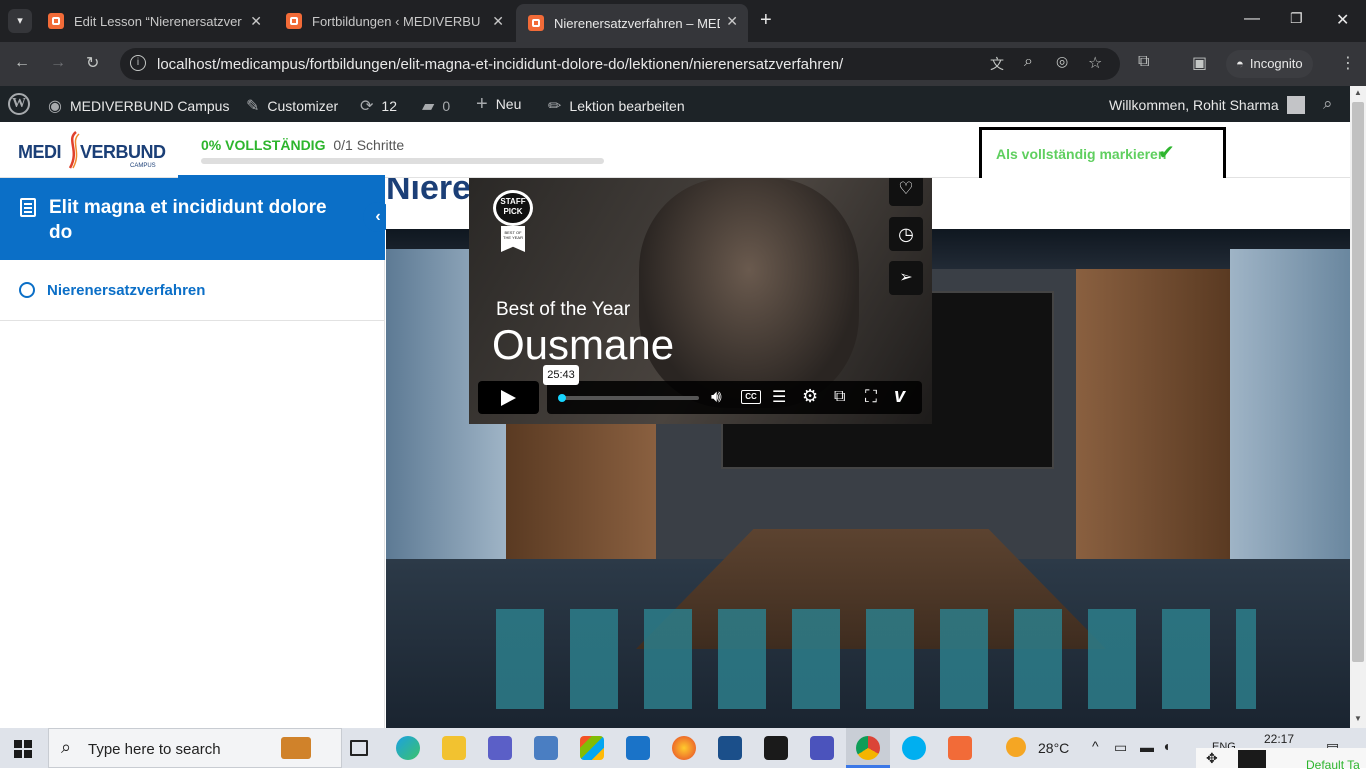 This screenshot has width=1366, height=772. What do you see at coordinates (1281, 760) in the screenshot?
I see `overlay-popup: ✥ Default Ta` at bounding box center [1281, 760].